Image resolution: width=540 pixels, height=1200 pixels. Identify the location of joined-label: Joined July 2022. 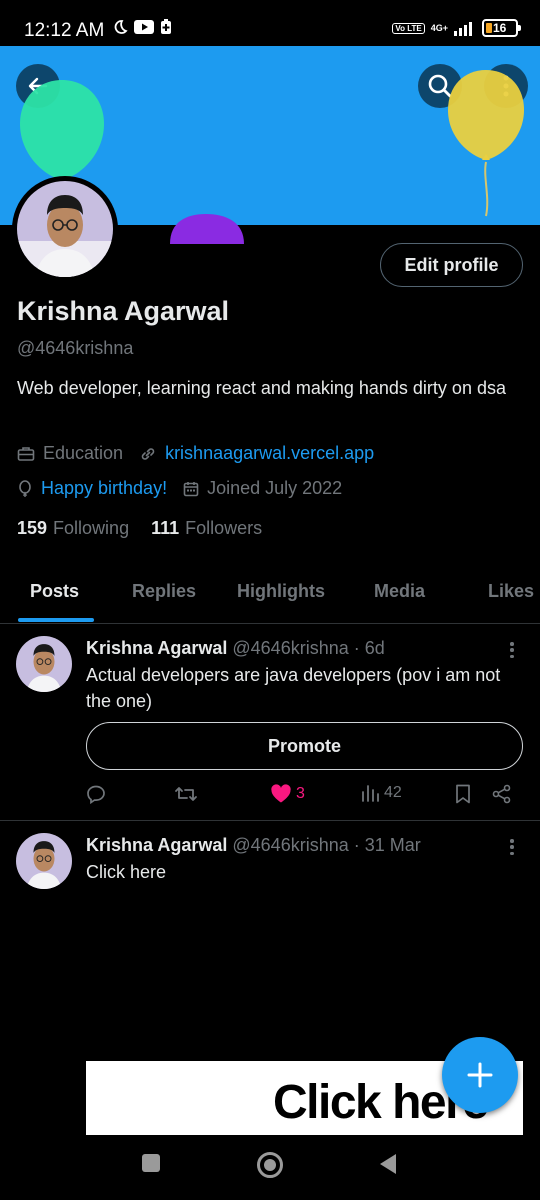
(275, 488).